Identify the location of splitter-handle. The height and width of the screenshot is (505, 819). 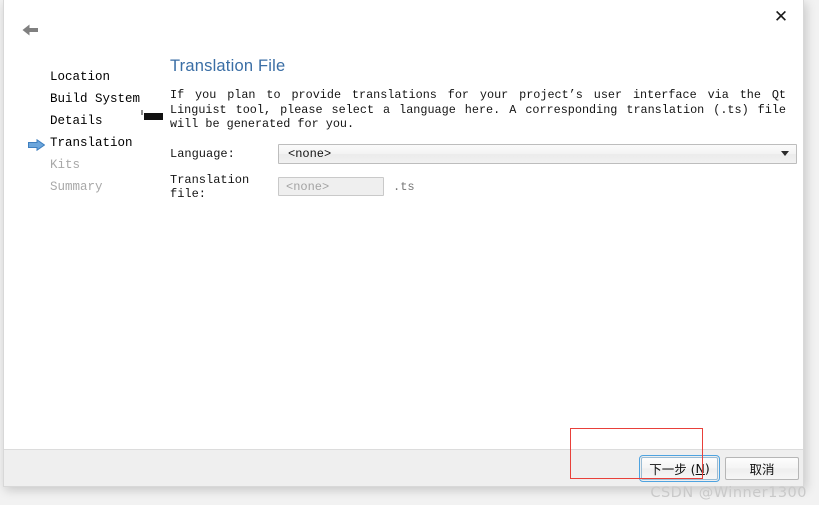
(153, 116).